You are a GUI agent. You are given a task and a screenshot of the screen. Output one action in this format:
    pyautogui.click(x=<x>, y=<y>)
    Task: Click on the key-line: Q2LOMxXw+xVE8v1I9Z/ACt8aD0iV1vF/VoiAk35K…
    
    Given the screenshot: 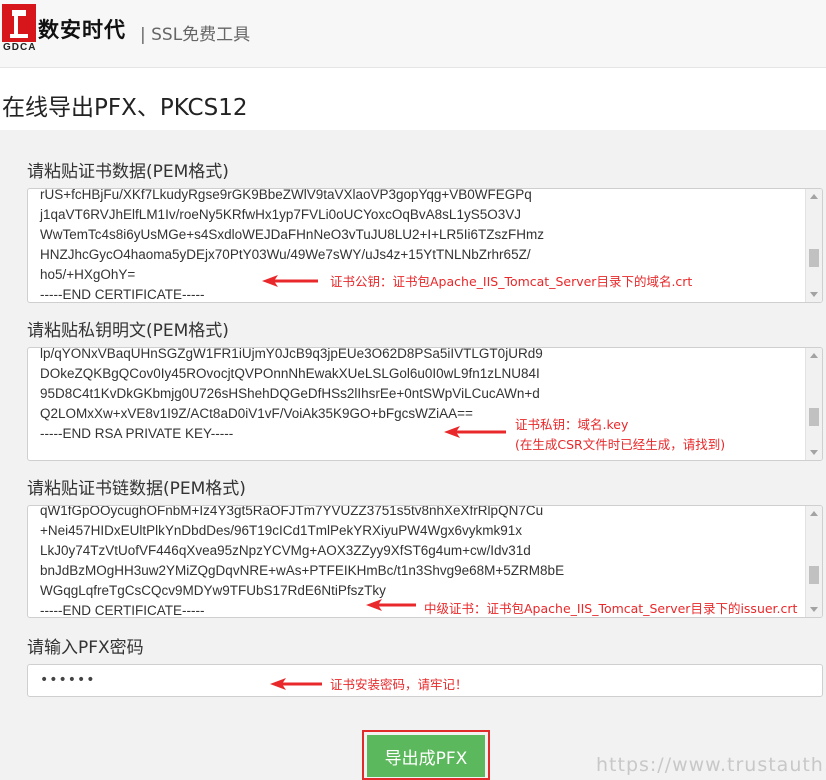 What is the action you would take?
    pyautogui.click(x=256, y=413)
    